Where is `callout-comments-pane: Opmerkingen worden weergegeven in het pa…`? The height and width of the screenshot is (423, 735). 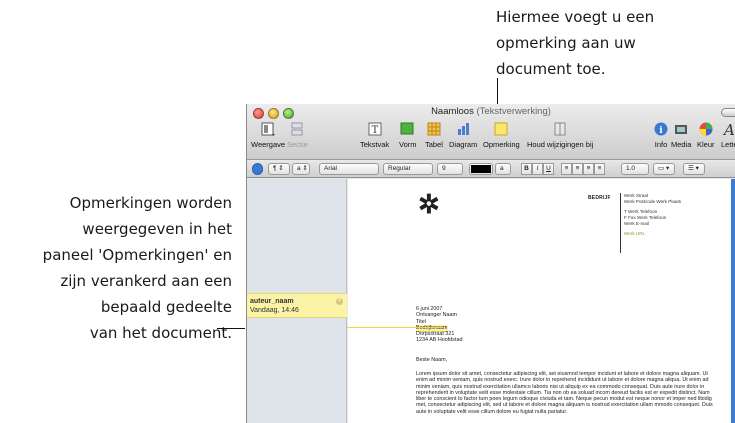
callout-comments-pane: Opmerkingen worden weergegeven in het pa… is located at coordinates (116, 268).